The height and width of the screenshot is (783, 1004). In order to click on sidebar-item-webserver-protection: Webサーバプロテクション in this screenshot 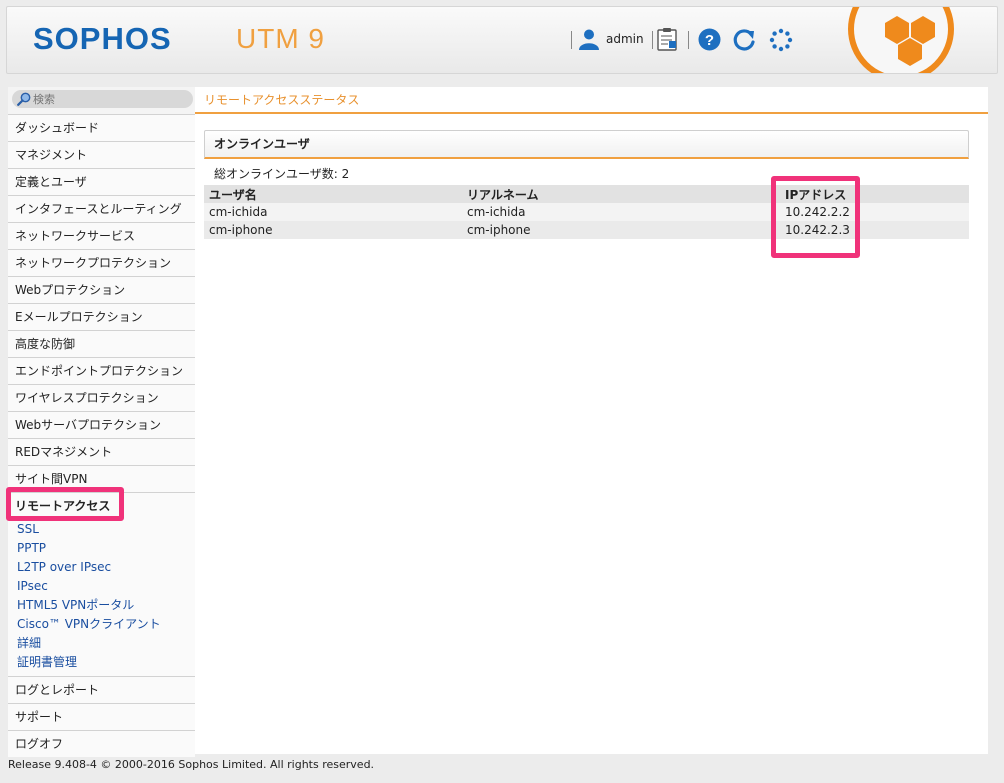, I will do `click(101, 424)`.